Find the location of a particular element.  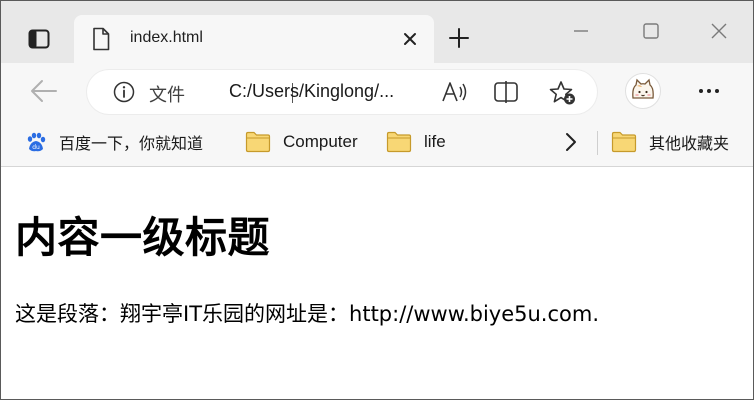

back-arrow-icon is located at coordinates (44, 91).